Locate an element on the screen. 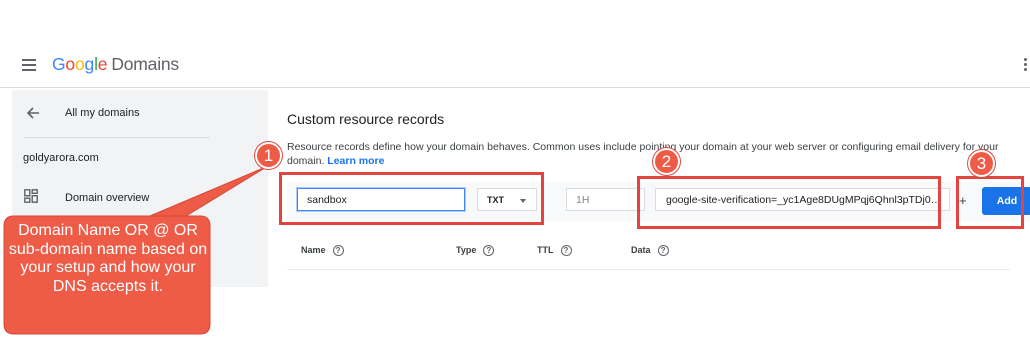 The height and width of the screenshot is (340, 1030). sidebar-item-domain-overview: Domain overview is located at coordinates (140, 198).